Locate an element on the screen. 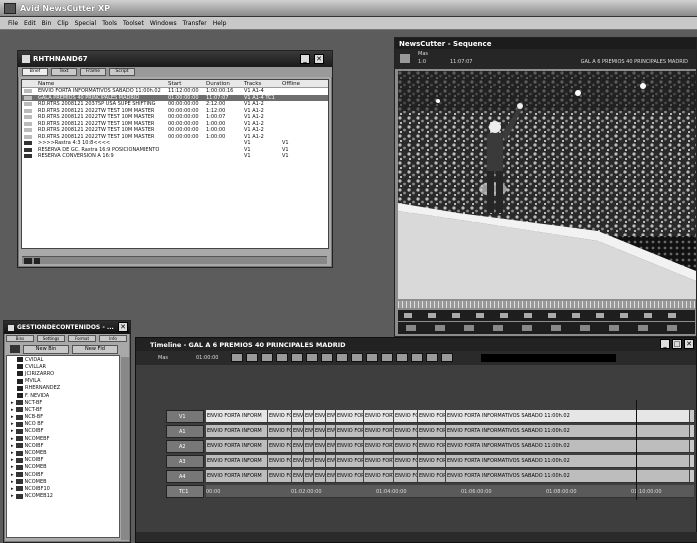 Image resolution: width=697 pixels, height=543 pixels. menu-clip: Clip is located at coordinates (62, 23).